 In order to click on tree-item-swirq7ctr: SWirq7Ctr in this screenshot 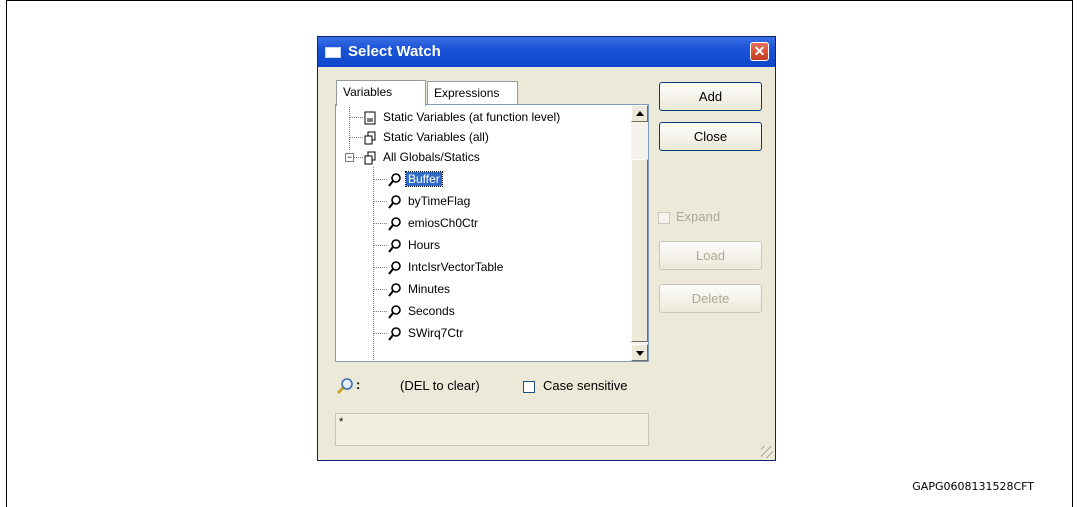, I will do `click(426, 333)`.